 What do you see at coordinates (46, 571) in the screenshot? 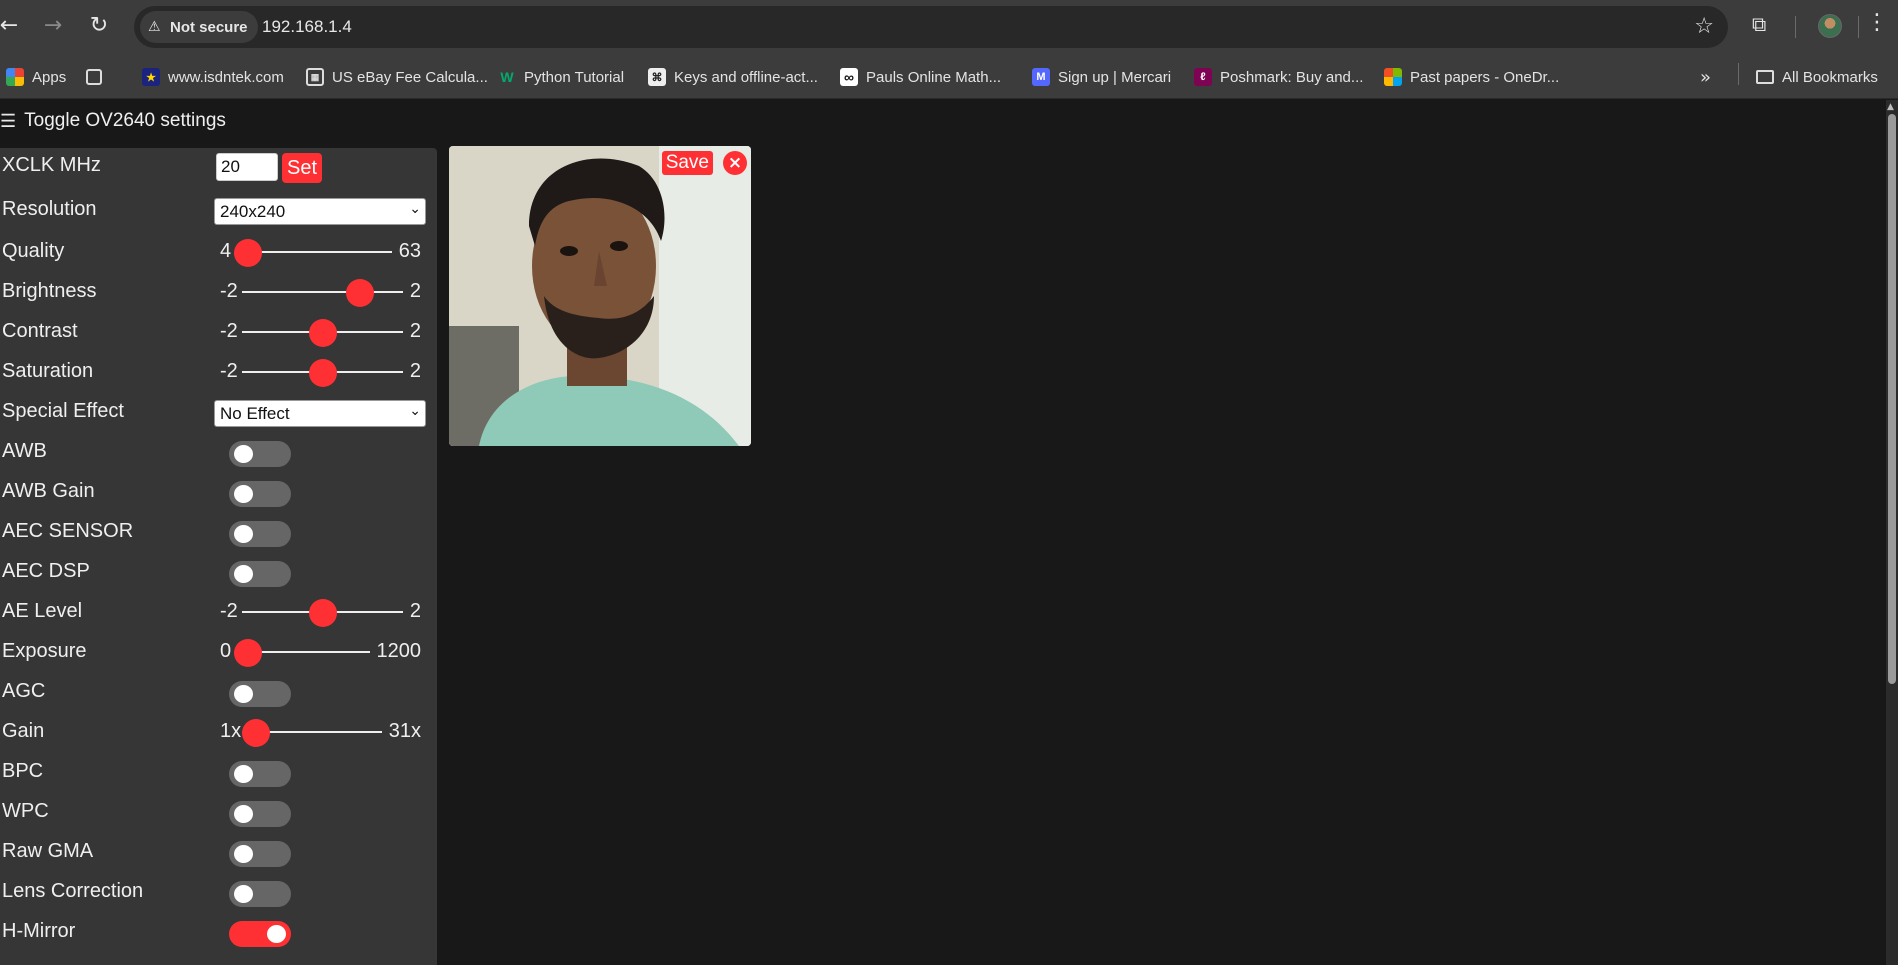
I see `aec-dsp-label: AEC DSP` at bounding box center [46, 571].